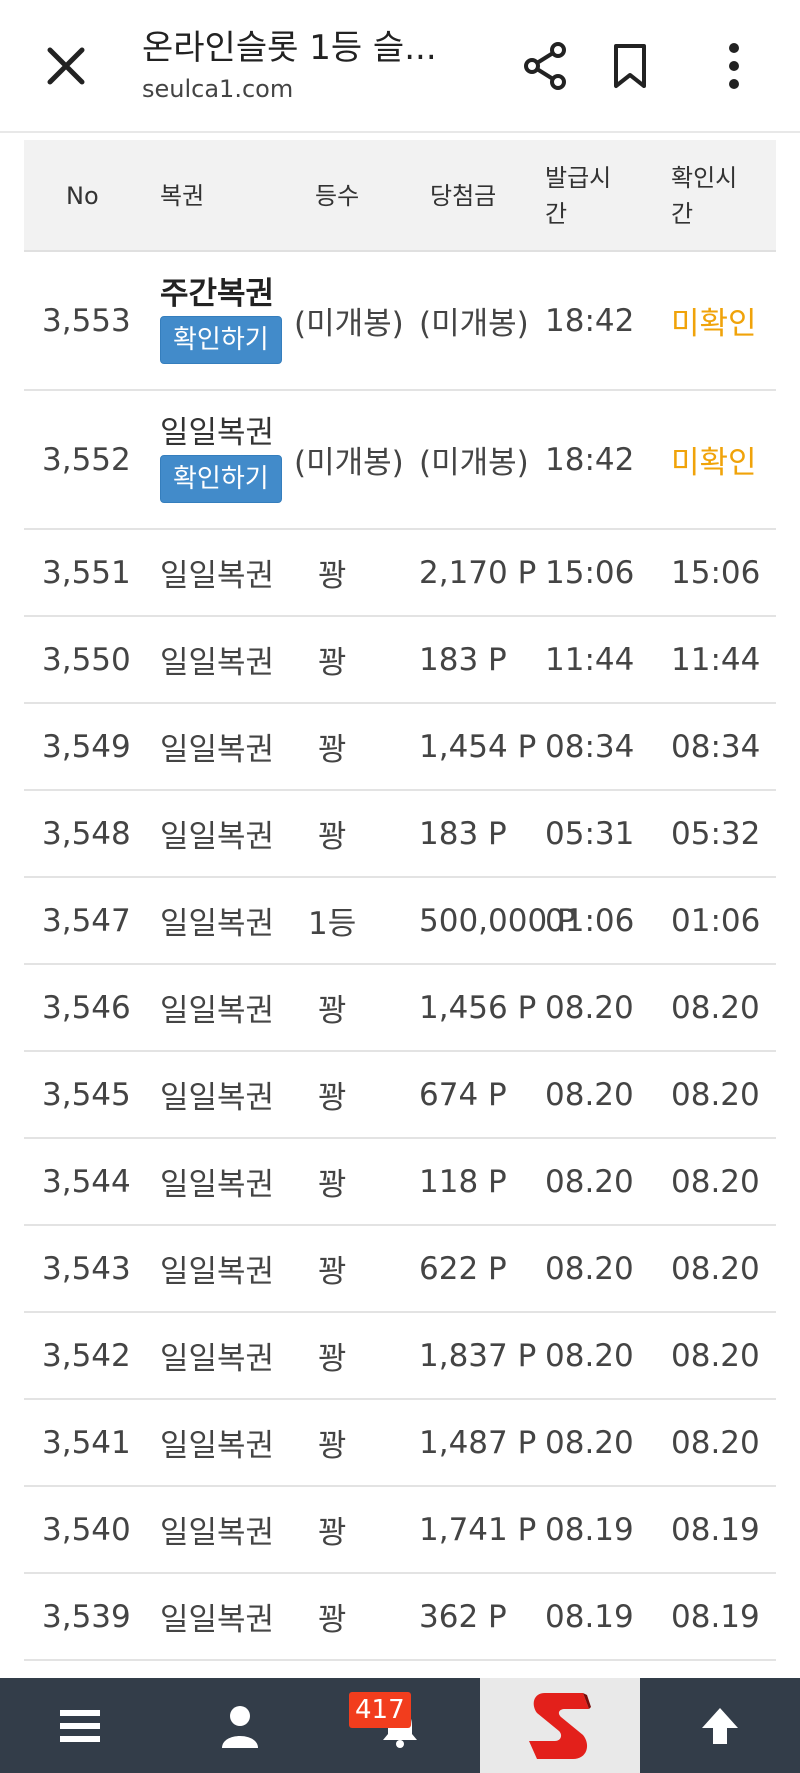 The height and width of the screenshot is (1773, 800). What do you see at coordinates (80, 1725) in the screenshot?
I see `menu-icon` at bounding box center [80, 1725].